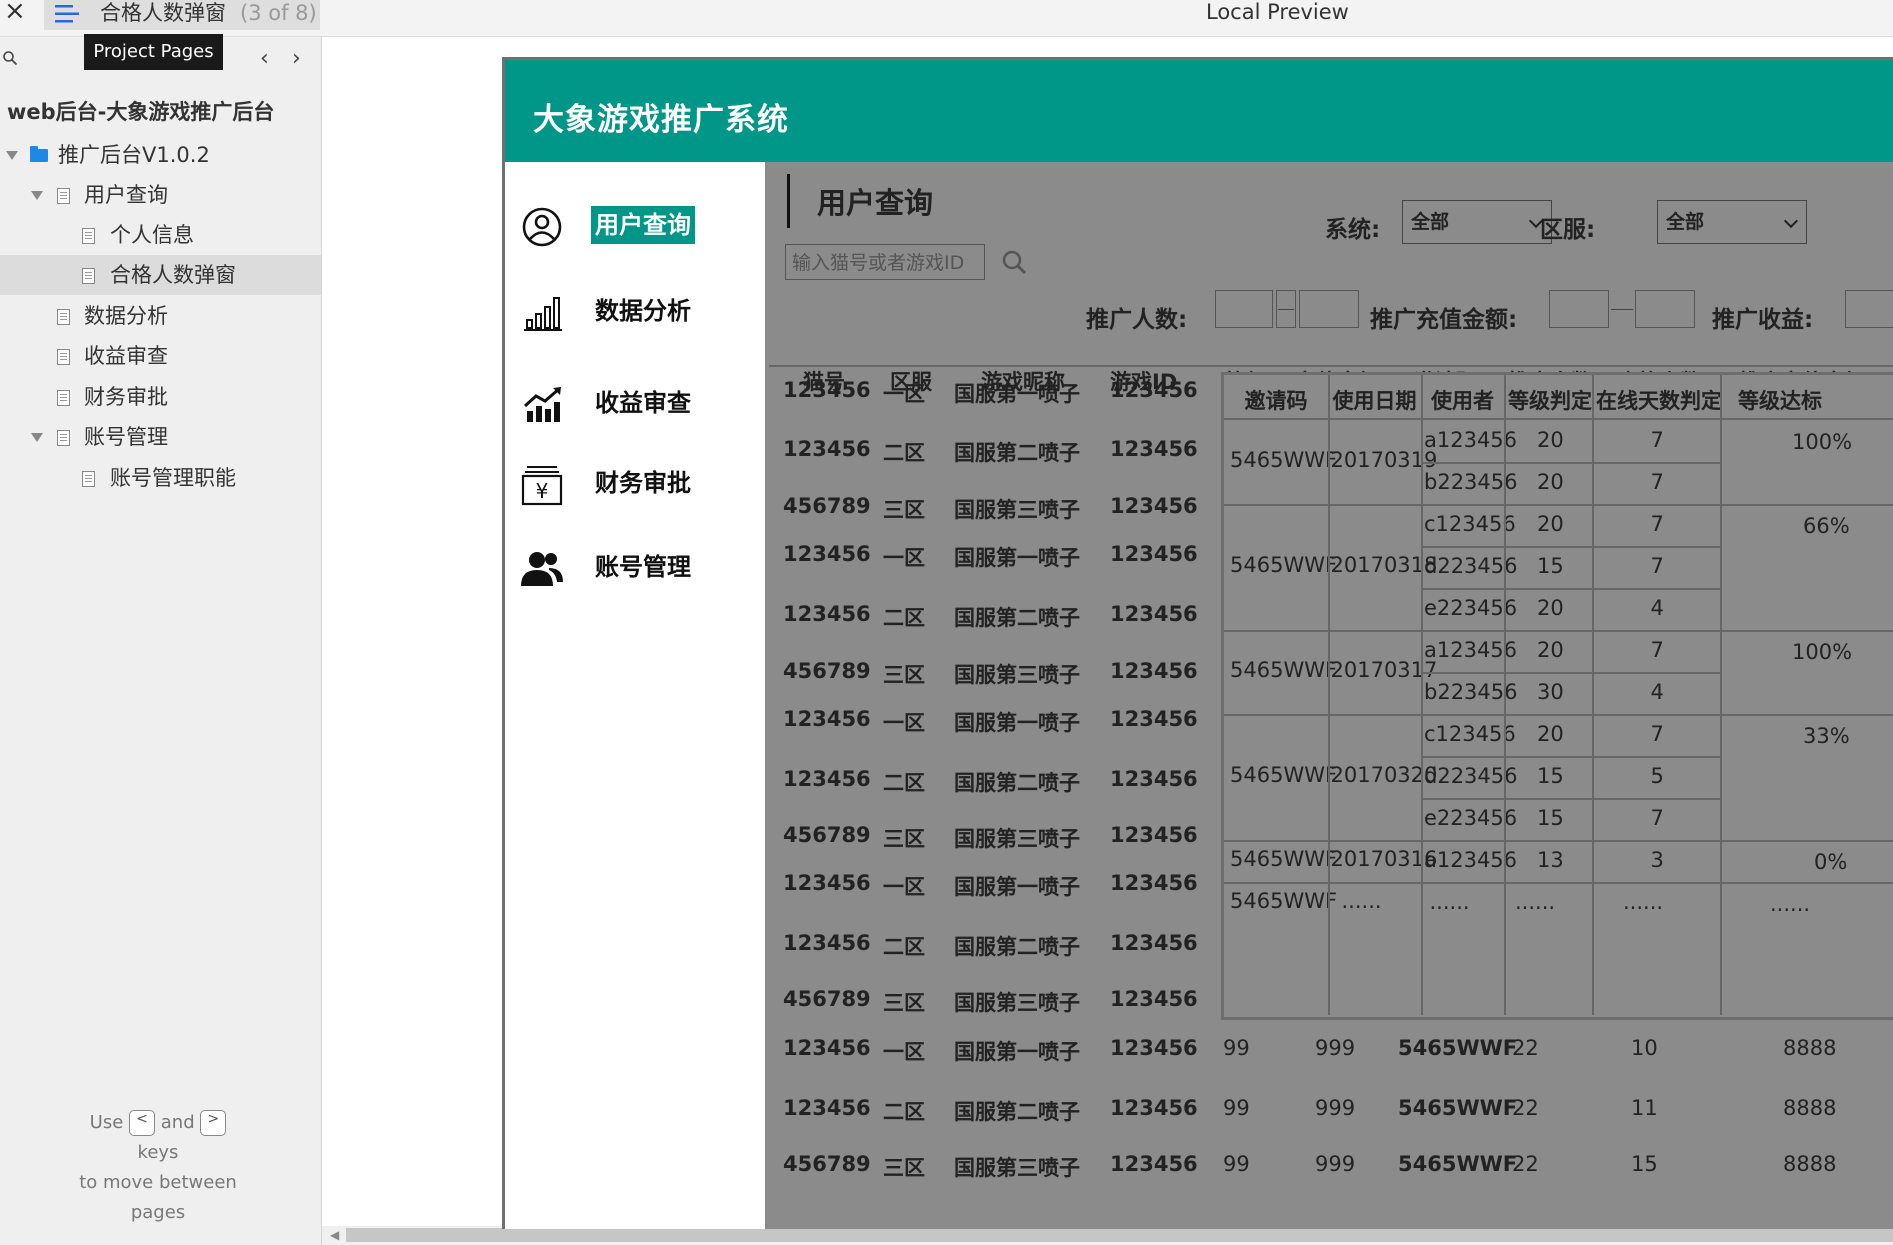  I want to click on next-page-button: ›, so click(296, 58).